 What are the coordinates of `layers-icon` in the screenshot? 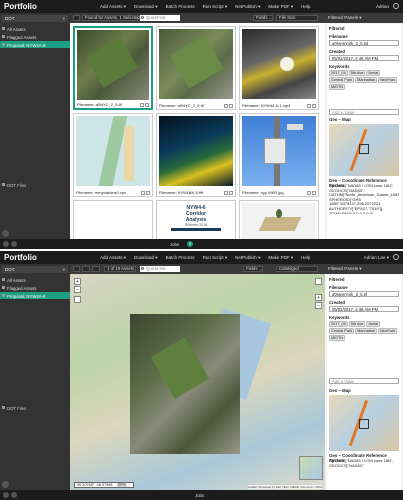 It's located at (318, 281).